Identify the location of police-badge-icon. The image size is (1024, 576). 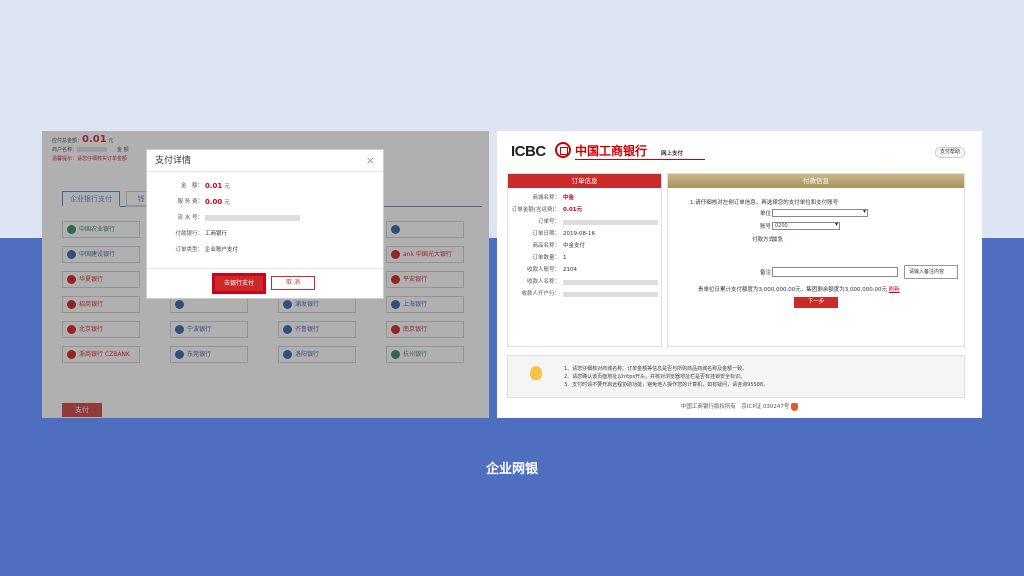
(795, 406).